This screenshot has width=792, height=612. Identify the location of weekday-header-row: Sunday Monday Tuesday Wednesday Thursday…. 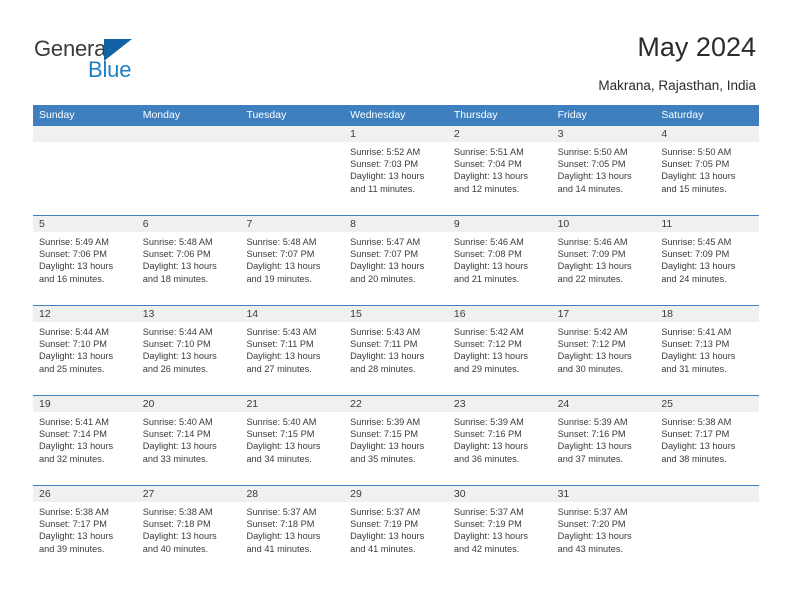
(396, 115).